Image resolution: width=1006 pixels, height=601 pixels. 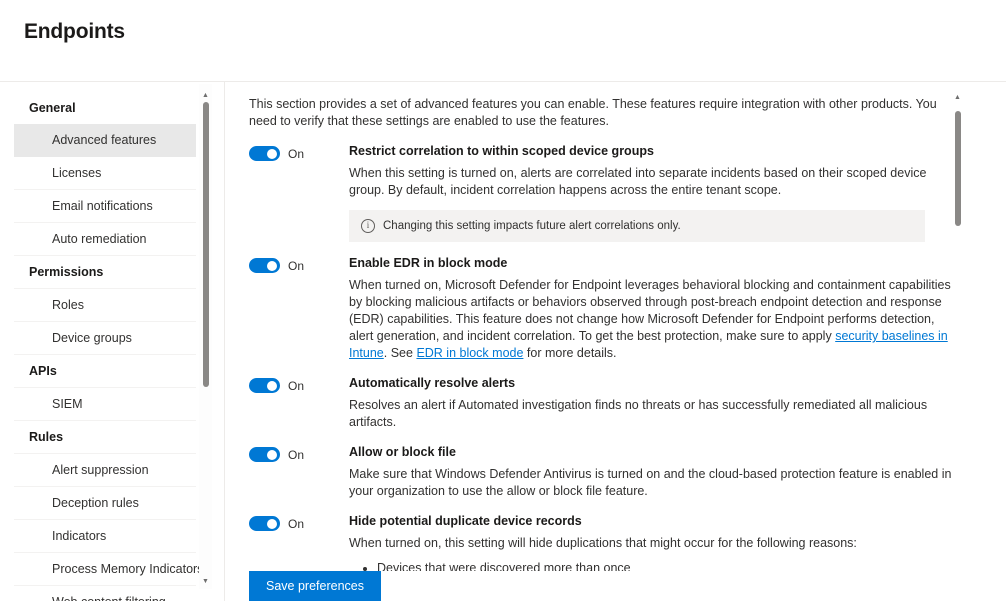 What do you see at coordinates (432, 383) in the screenshot?
I see `feature-title: Automatically resolve alerts` at bounding box center [432, 383].